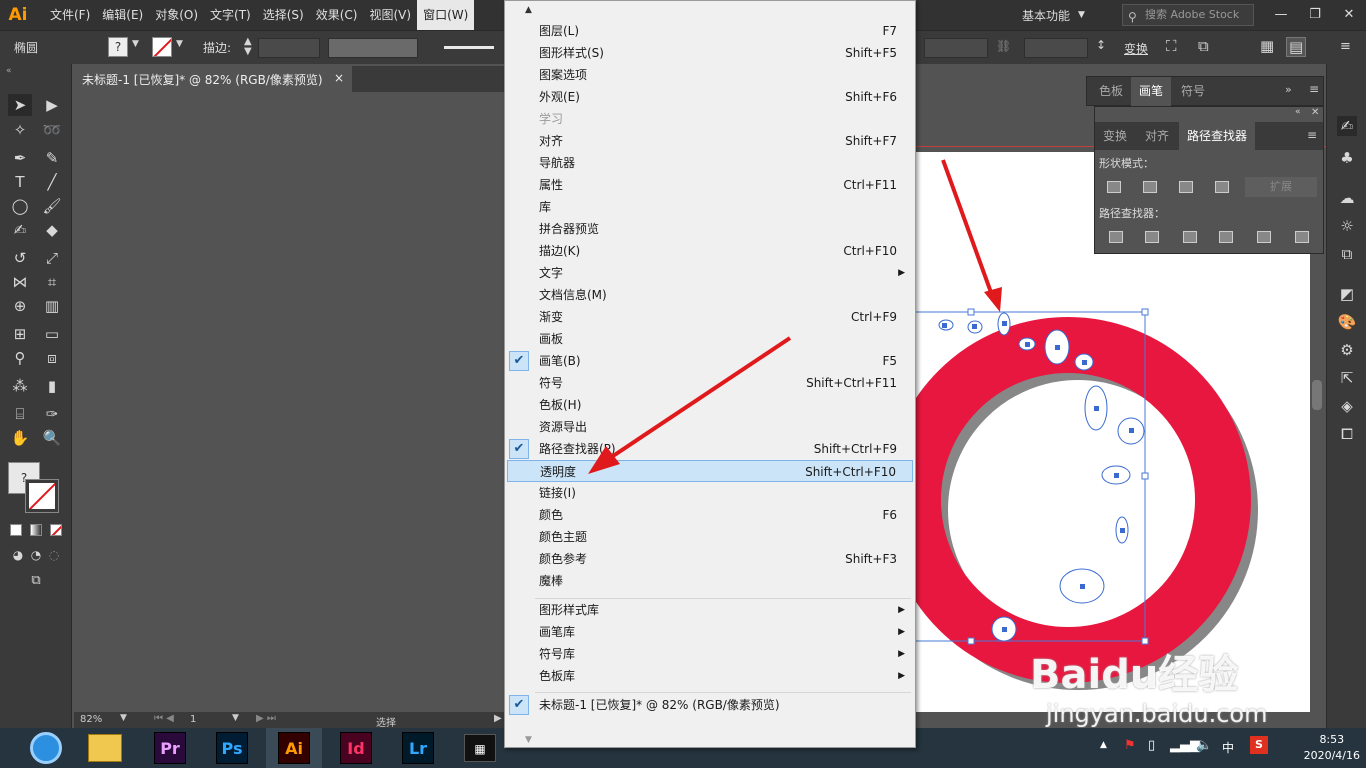 This screenshot has width=1366, height=768. I want to click on merge-icon, so click(1190, 237).